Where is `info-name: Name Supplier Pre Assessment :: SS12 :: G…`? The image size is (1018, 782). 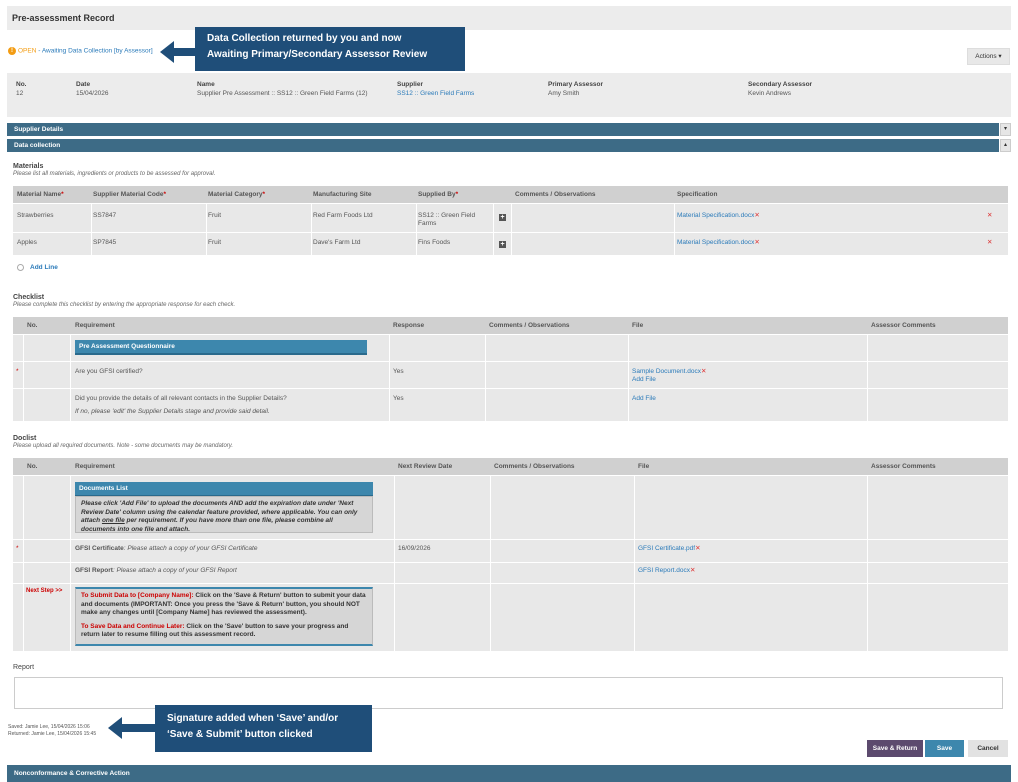 info-name: Name Supplier Pre Assessment :: SS12 :: G… is located at coordinates (282, 89).